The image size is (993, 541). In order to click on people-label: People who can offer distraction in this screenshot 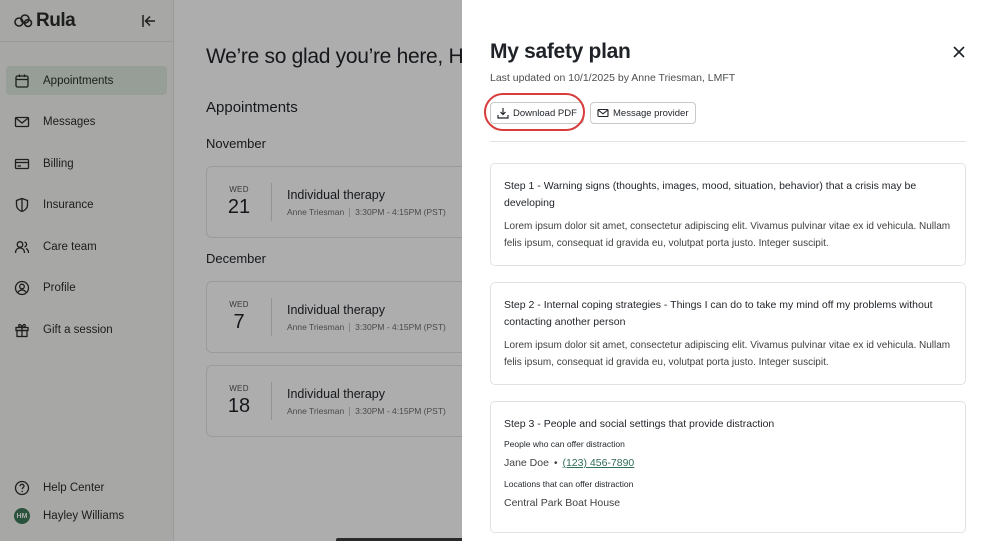, I will do `click(564, 444)`.